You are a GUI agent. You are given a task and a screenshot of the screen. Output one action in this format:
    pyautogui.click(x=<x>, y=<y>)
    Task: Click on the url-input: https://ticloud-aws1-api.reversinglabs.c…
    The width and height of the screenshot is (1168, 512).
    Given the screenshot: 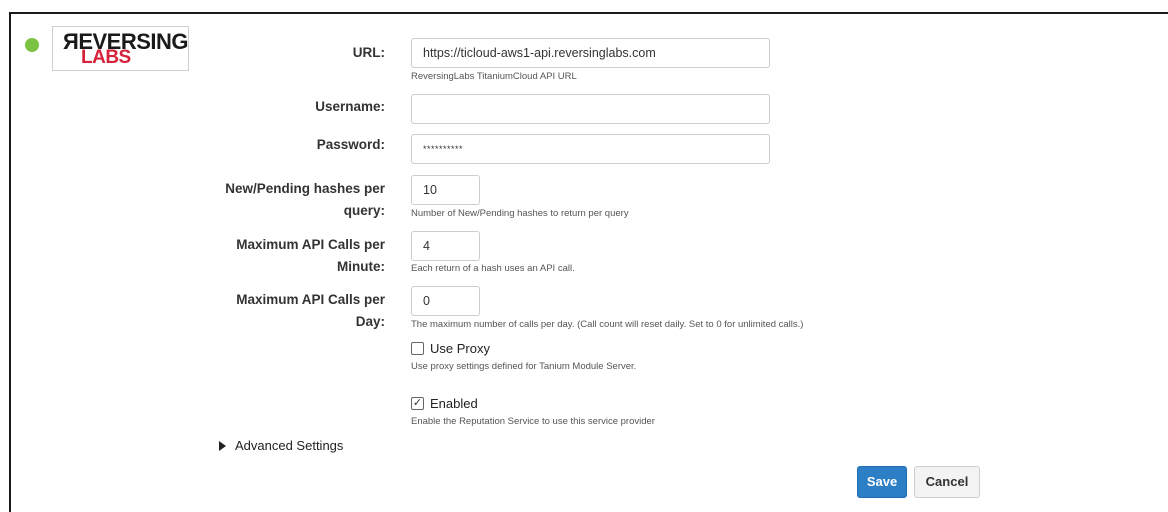 What is the action you would take?
    pyautogui.click(x=590, y=53)
    